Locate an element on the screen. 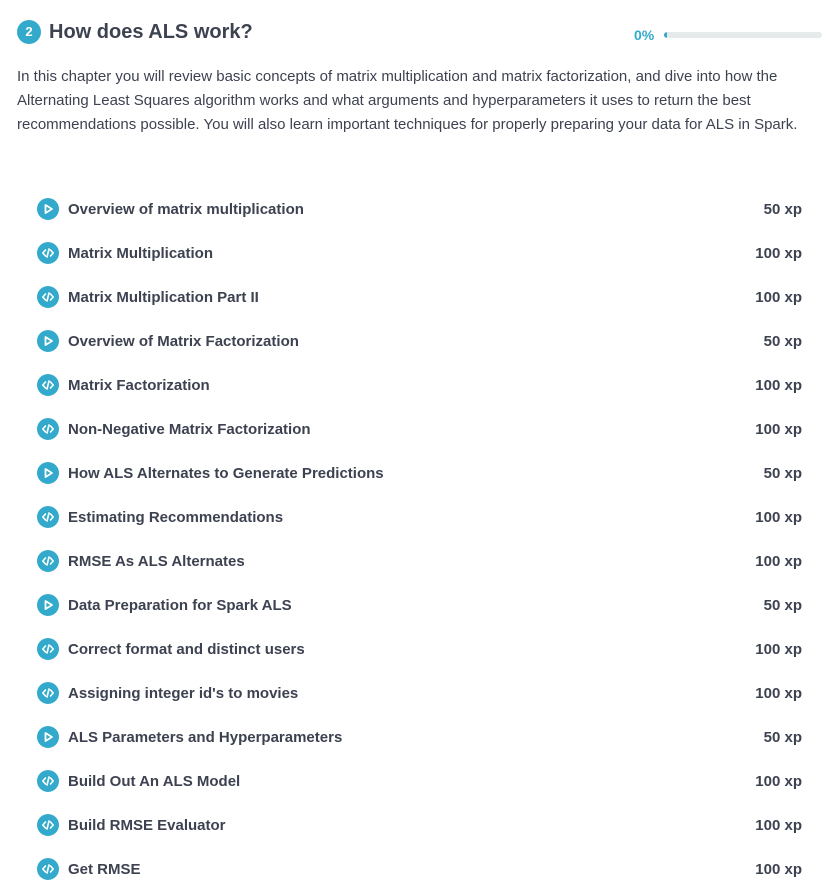  exercise-row: Non-Negative Matrix Factorization 100 xp is located at coordinates (426, 429).